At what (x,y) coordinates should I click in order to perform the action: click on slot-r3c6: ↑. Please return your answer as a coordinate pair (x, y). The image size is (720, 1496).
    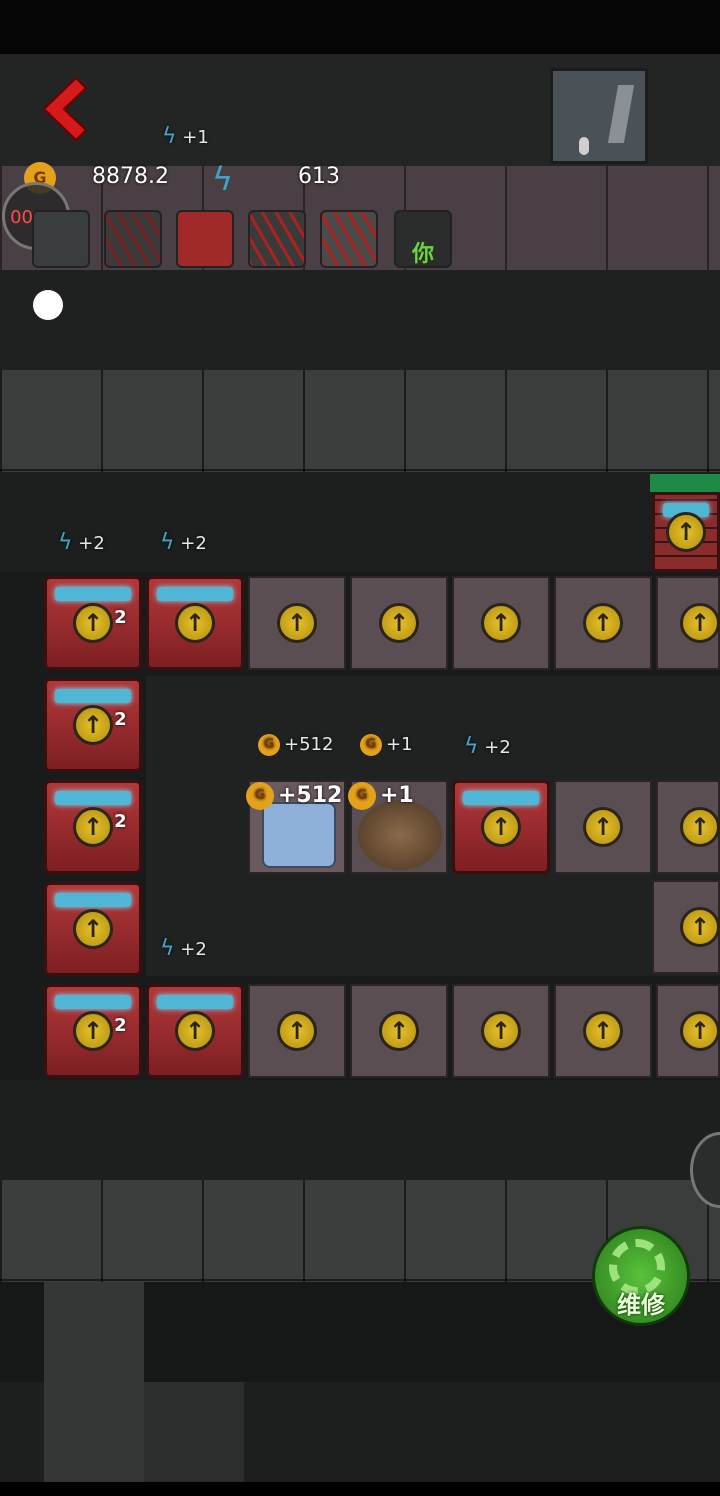
    Looking at the image, I should click on (603, 827).